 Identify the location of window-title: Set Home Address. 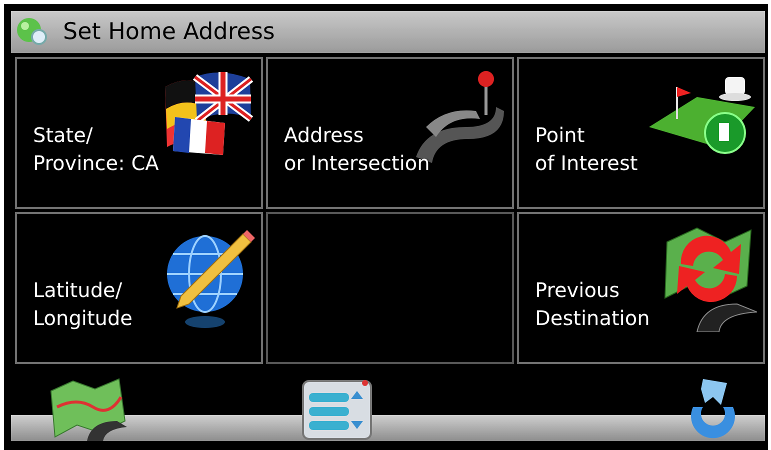
(169, 32).